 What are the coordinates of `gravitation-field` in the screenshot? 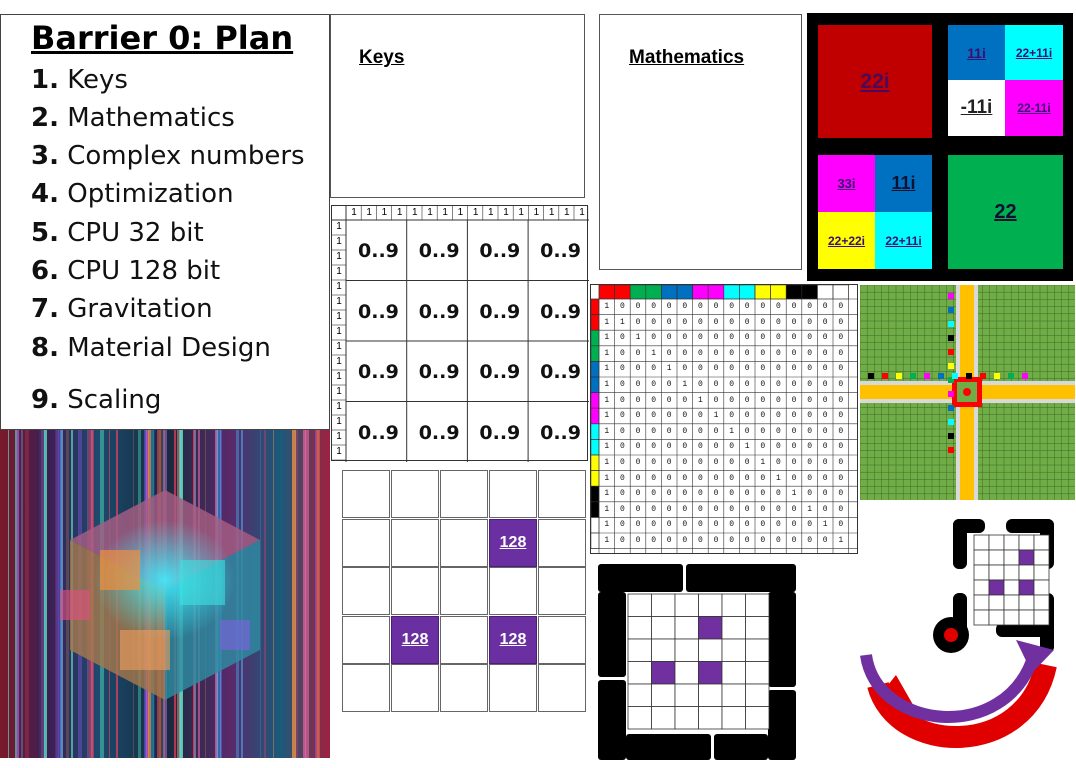 It's located at (967, 393).